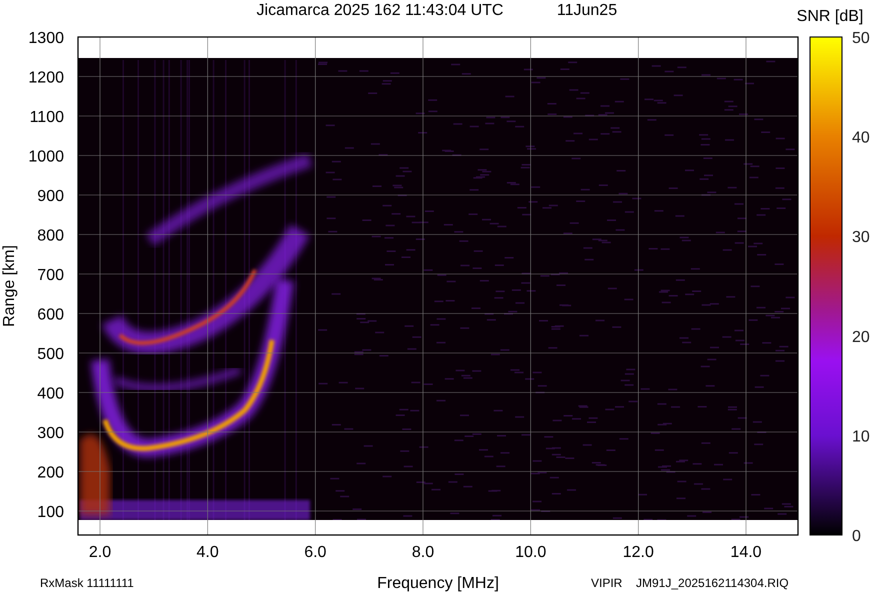 The width and height of the screenshot is (884, 595). Describe the element at coordinates (46, 78) in the screenshot. I see `y-tick-label: 1200` at that location.